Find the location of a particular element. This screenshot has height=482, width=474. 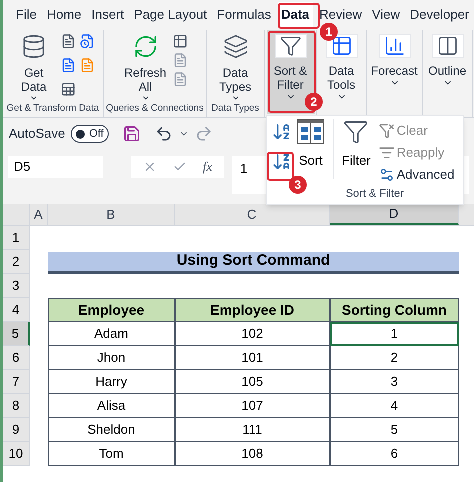

ribbon-button: Data Types is located at coordinates (235, 66).